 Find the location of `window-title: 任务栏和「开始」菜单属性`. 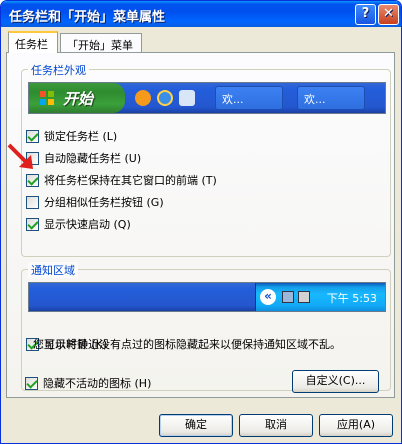

window-title: 任务栏和「开始」菜单属性 is located at coordinates (87, 17).